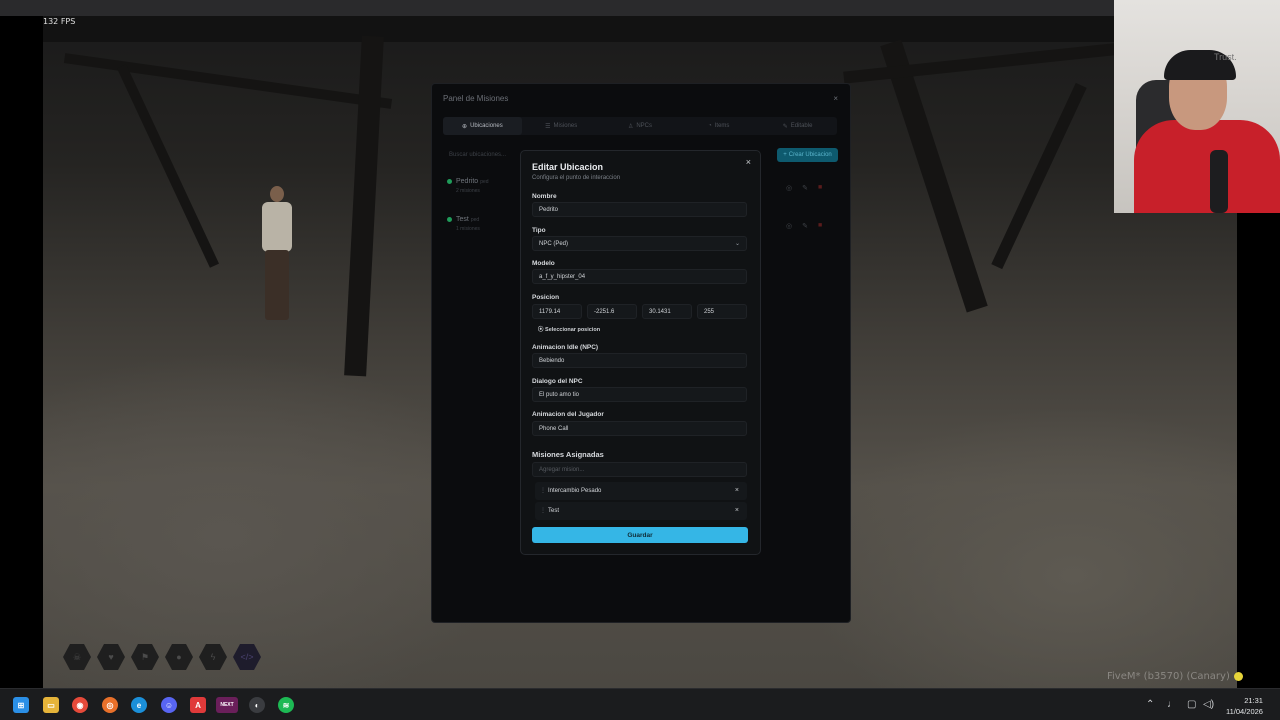  Describe the element at coordinates (1172, 704) in the screenshot. I see `microphone-icon: ♩` at that location.